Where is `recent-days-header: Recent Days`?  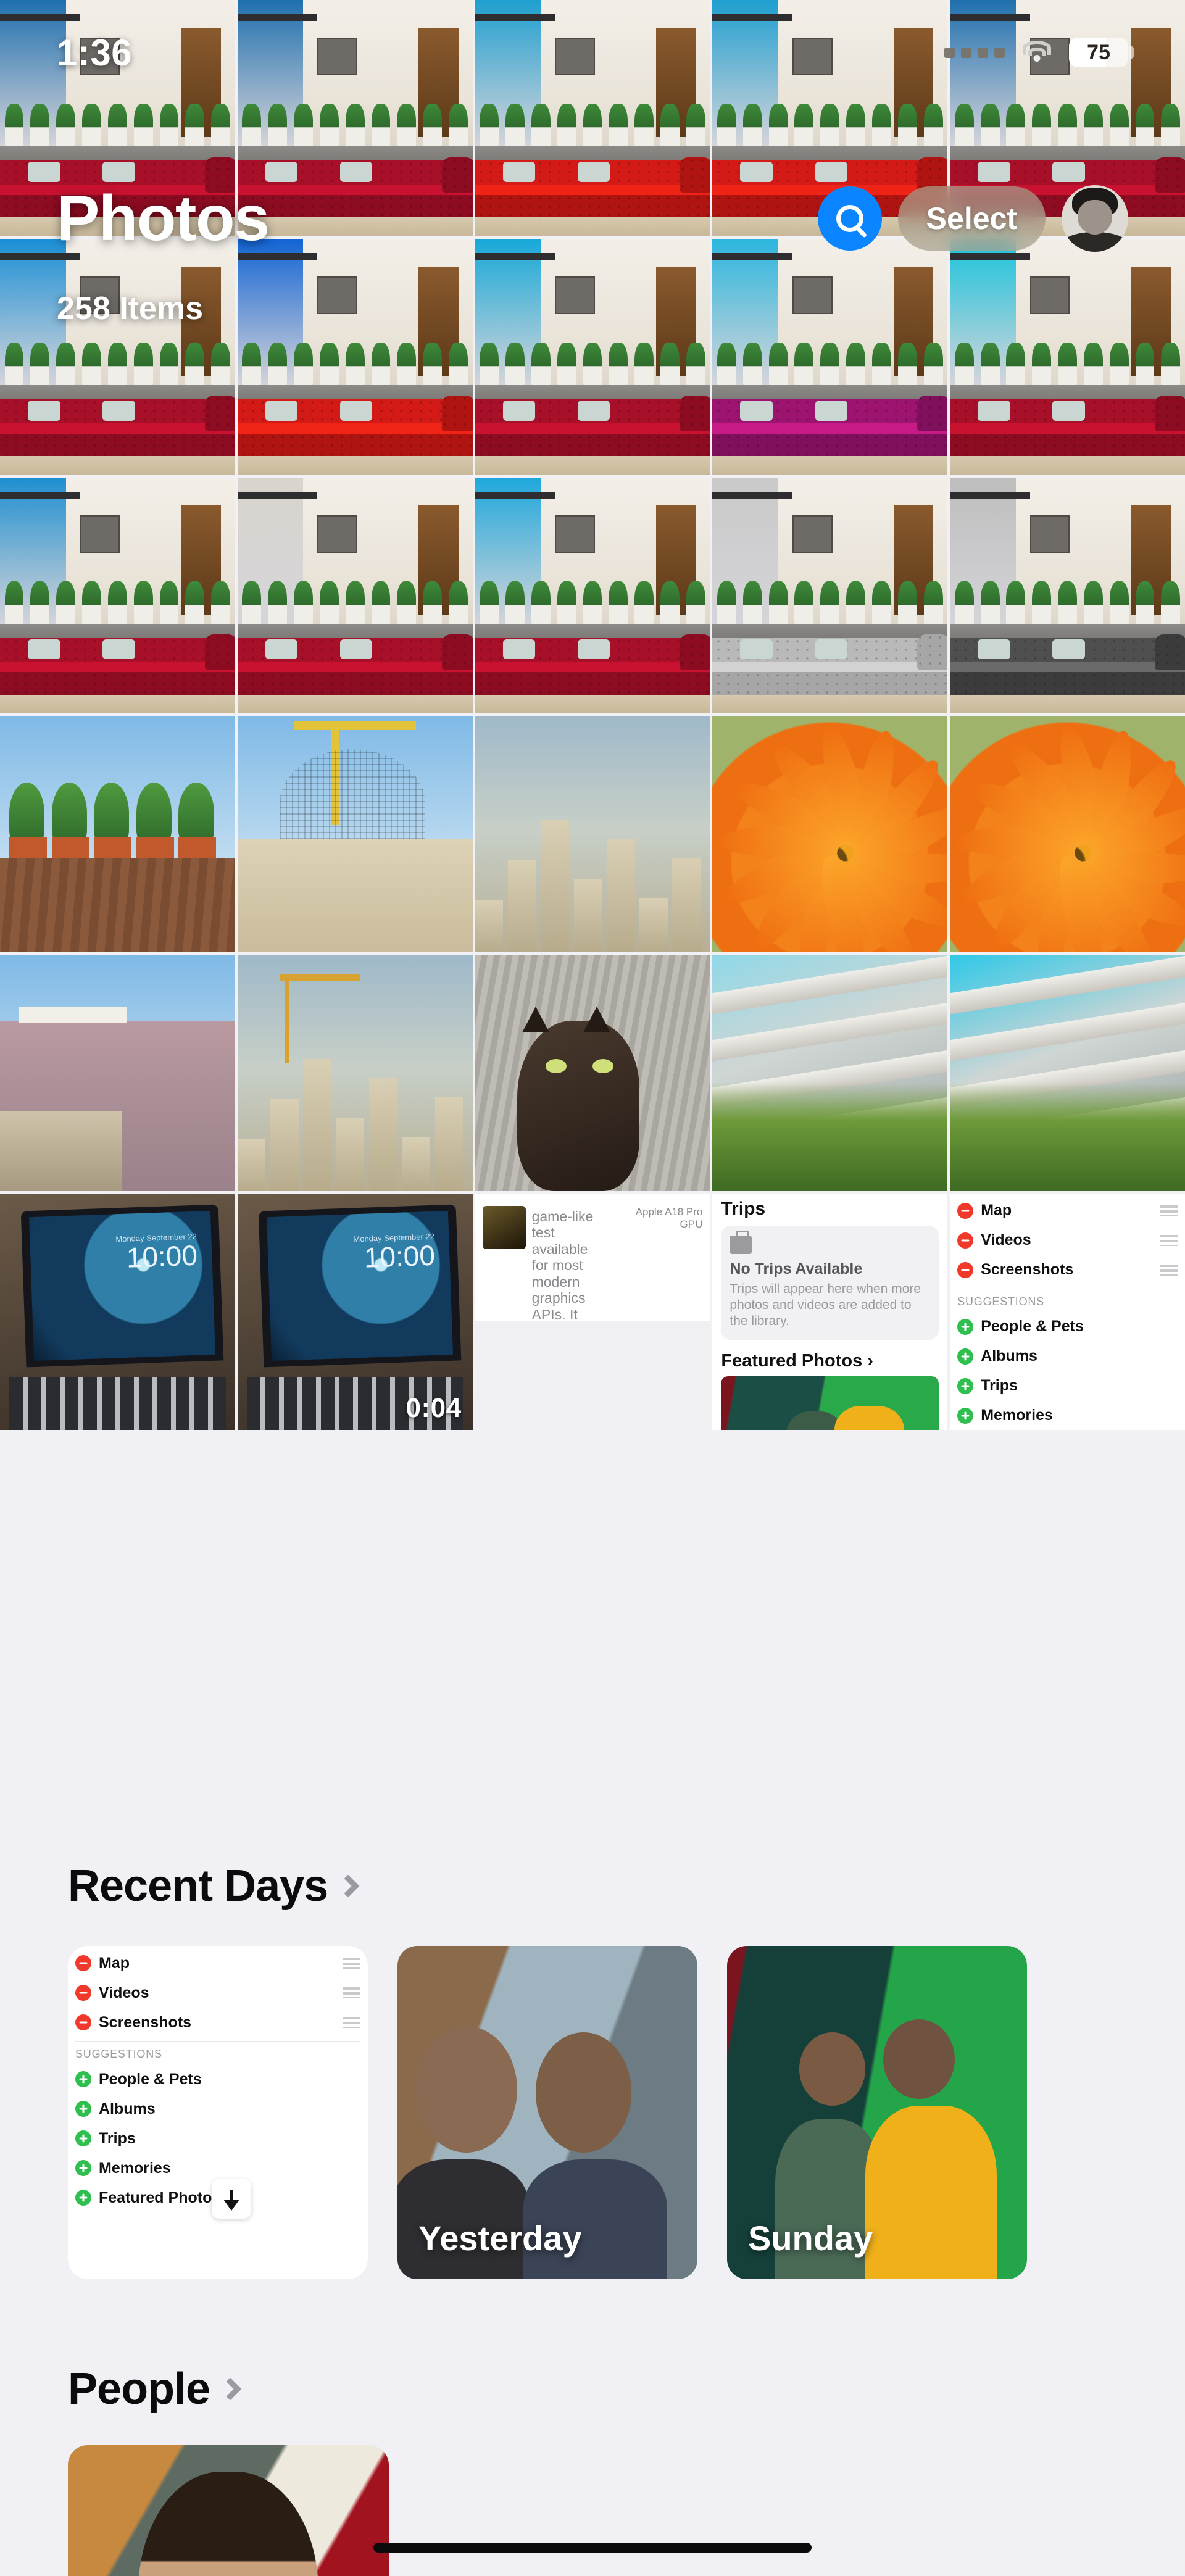
recent-days-header: Recent Days is located at coordinates (592, 1886).